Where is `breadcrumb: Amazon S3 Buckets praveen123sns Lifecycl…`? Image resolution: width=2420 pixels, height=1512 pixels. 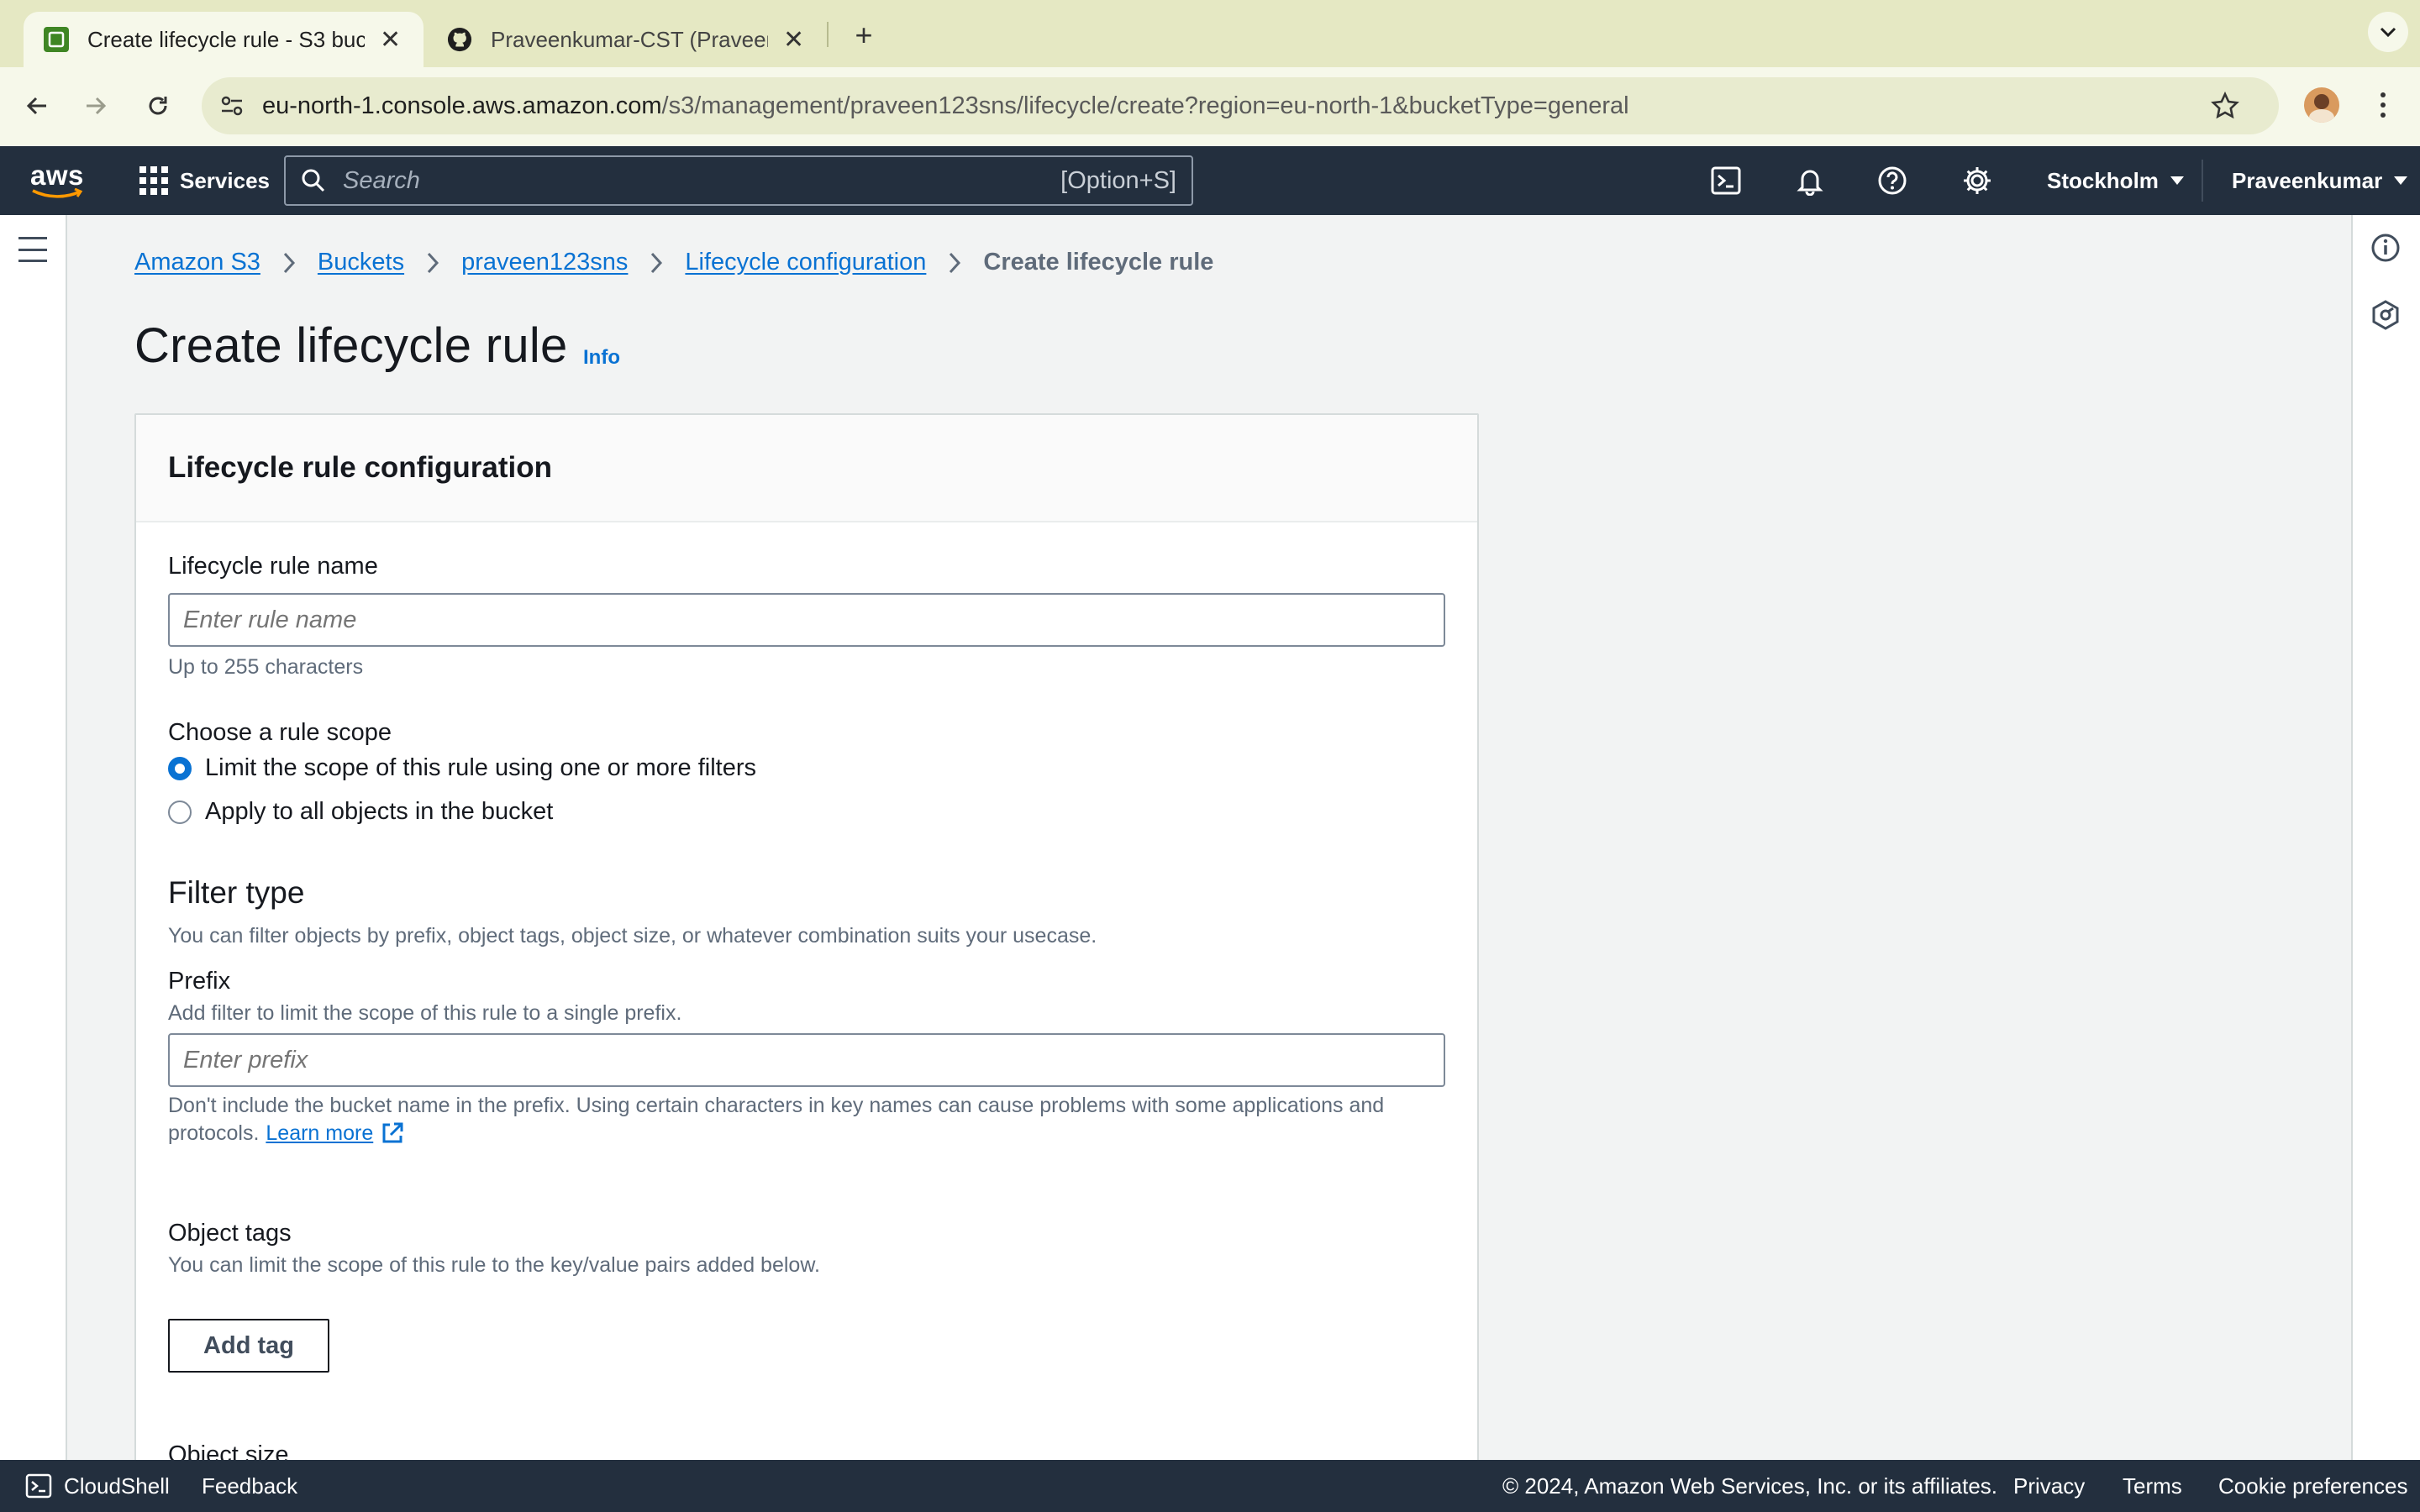
breadcrumb: Amazon S3 Buckets praveen123sns Lifecycl… is located at coordinates (673, 262).